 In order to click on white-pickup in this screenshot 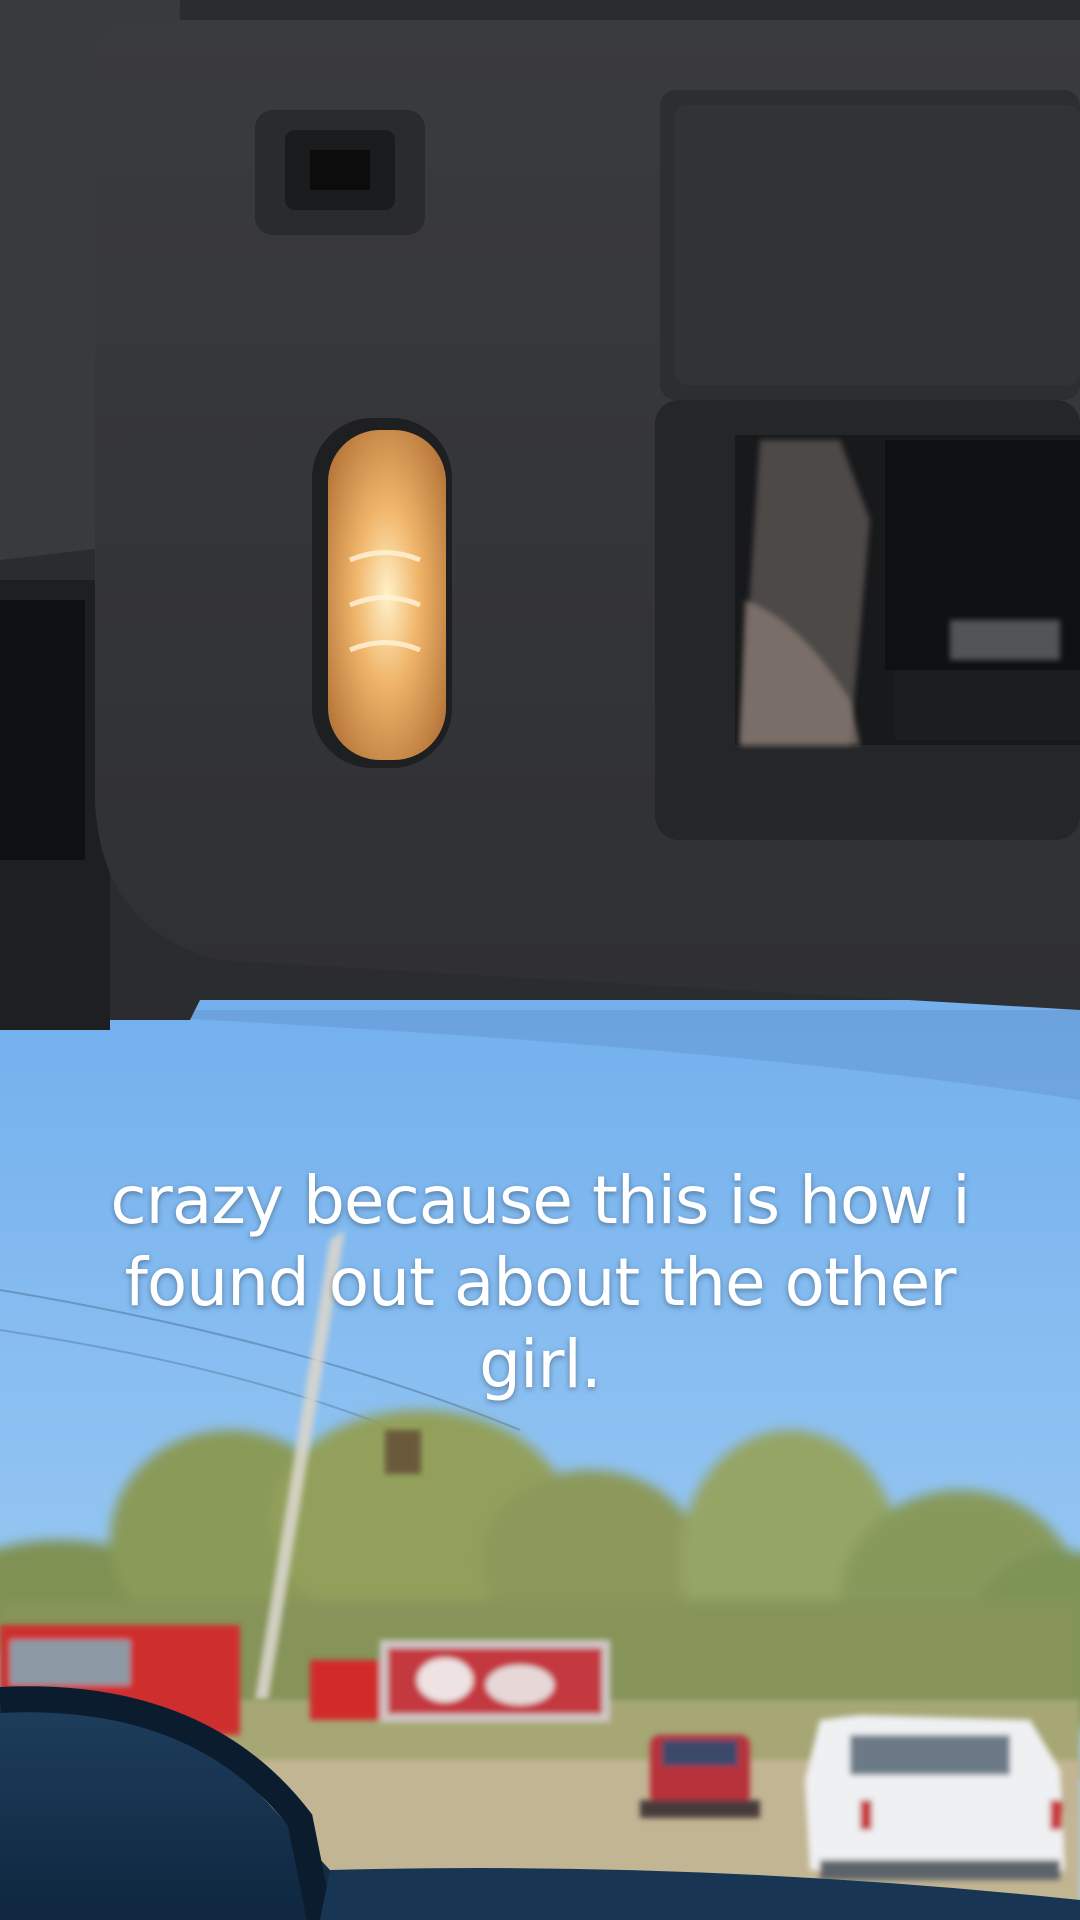, I will do `click(935, 1797)`.